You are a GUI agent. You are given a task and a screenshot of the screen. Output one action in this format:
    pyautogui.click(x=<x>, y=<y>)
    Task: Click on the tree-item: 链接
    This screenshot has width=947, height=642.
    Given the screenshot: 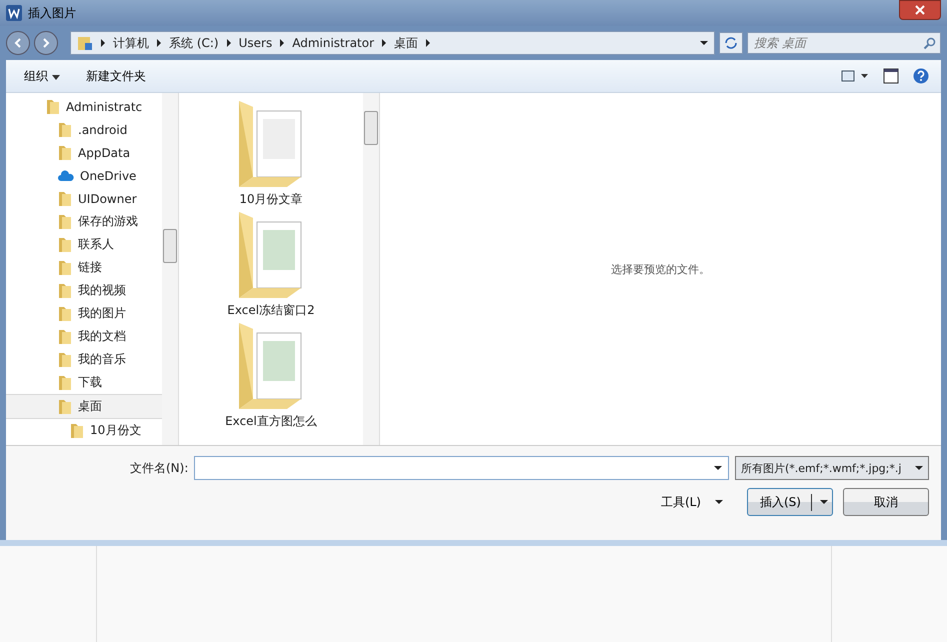 What is the action you would take?
    pyautogui.click(x=84, y=267)
    